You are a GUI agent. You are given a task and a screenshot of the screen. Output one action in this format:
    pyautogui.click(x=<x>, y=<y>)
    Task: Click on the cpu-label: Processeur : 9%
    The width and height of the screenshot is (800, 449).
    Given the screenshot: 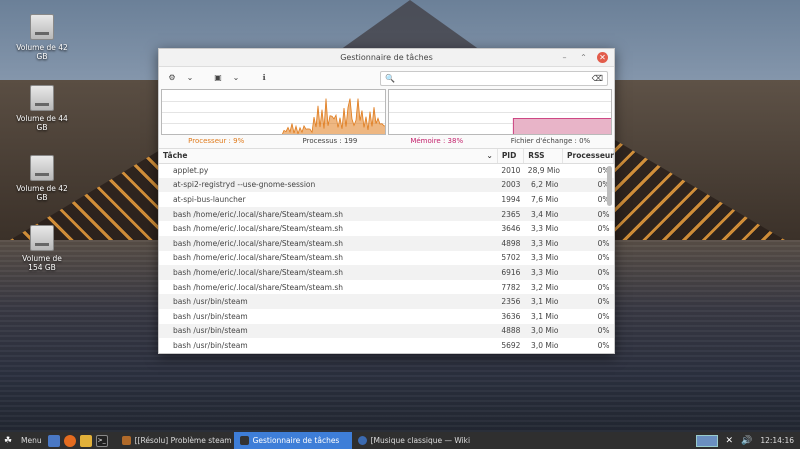 What is the action you would take?
    pyautogui.click(x=216, y=140)
    